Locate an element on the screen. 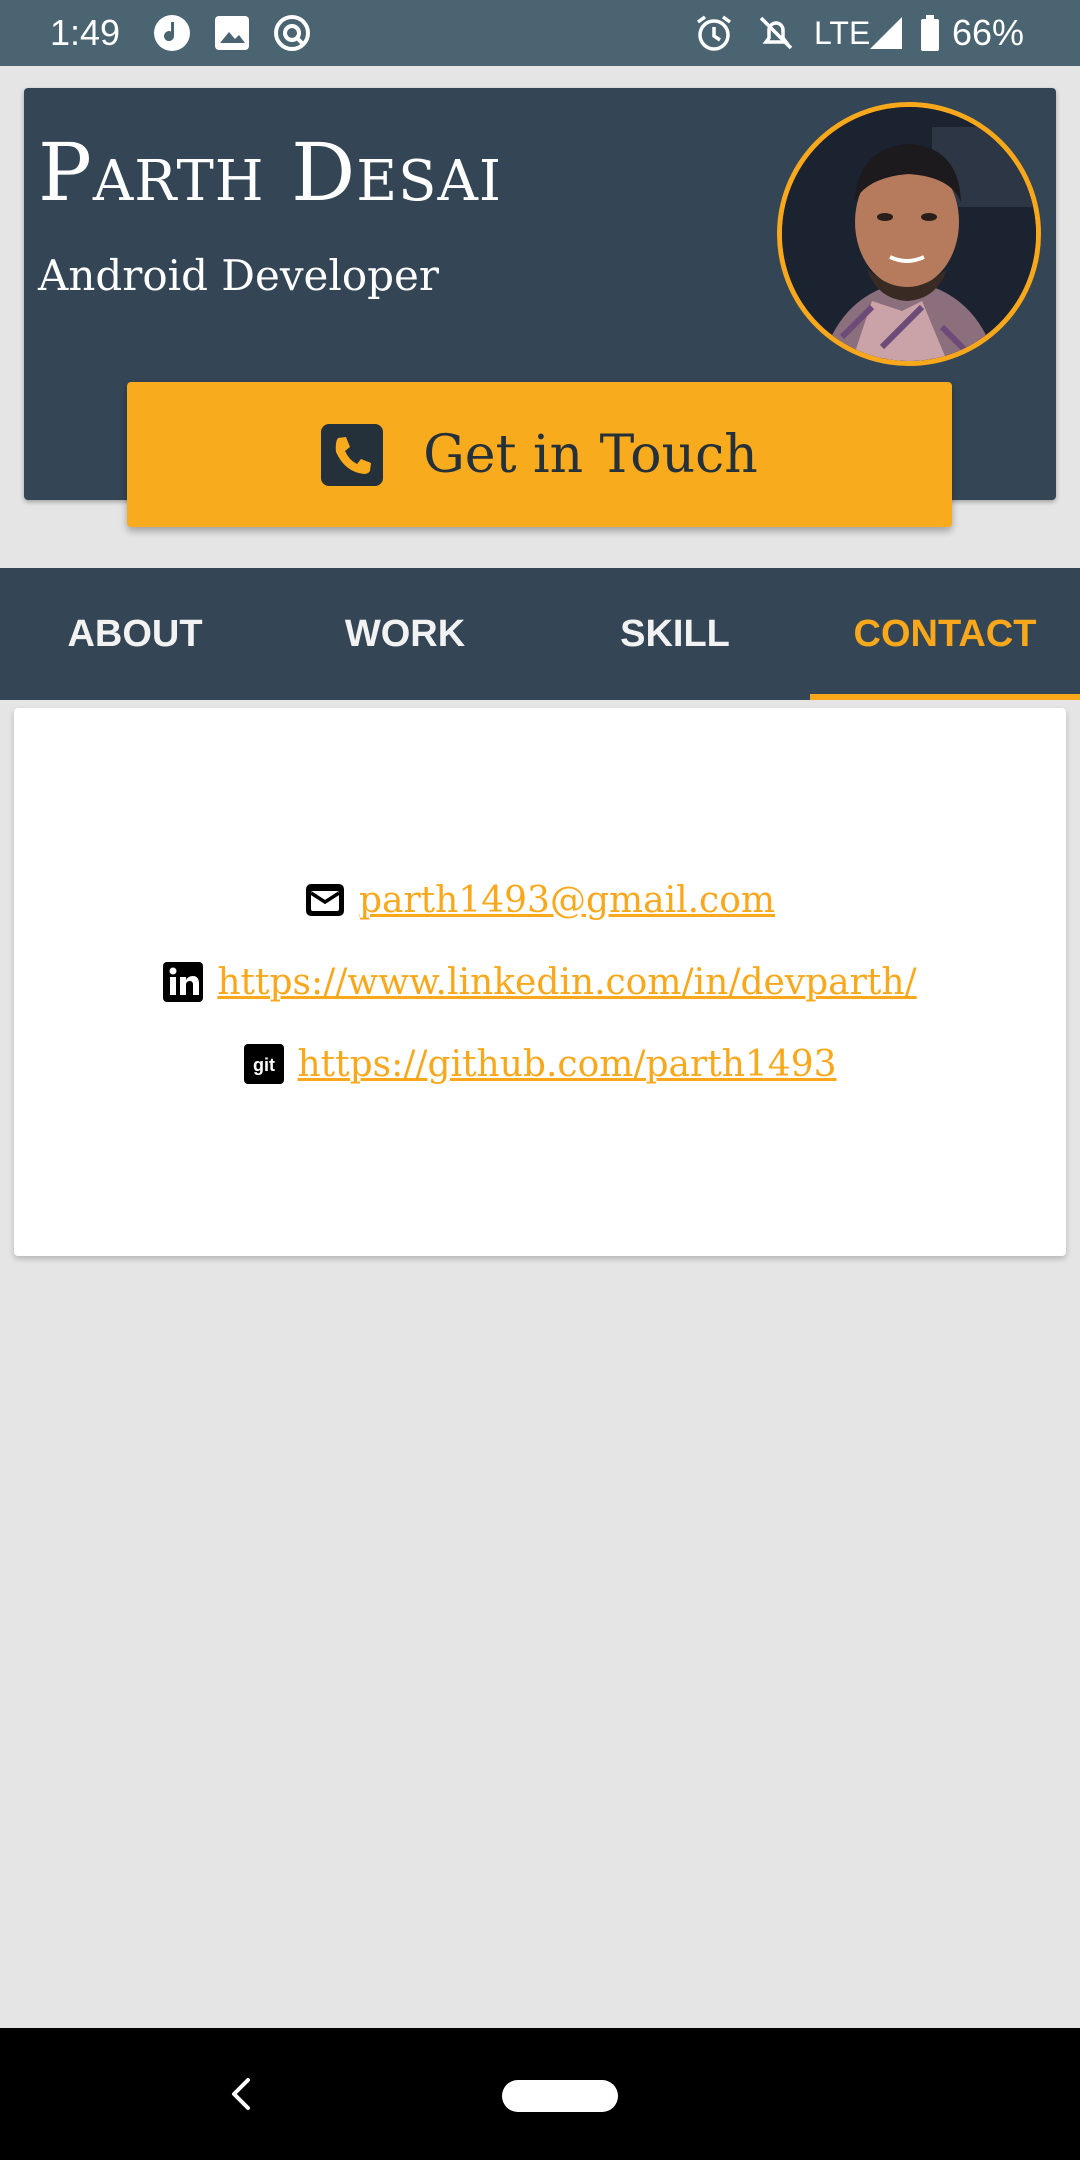 The height and width of the screenshot is (2160, 1080). music-note-icon is located at coordinates (172, 33).